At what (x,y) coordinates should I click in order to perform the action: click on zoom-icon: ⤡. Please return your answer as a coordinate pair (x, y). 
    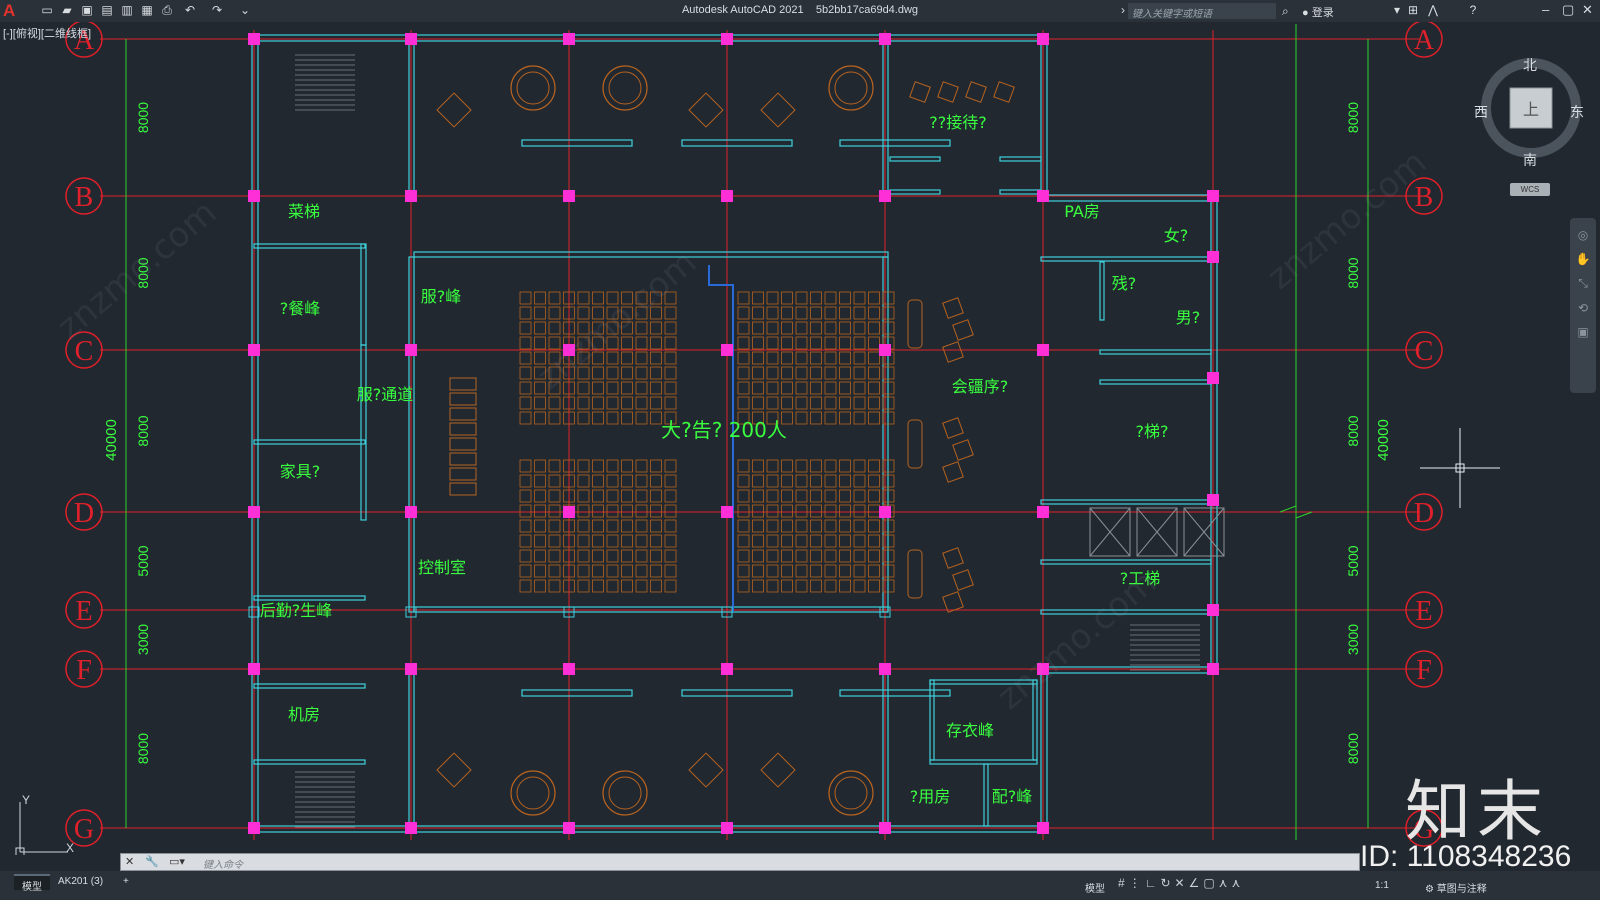
    Looking at the image, I should click on (1583, 283).